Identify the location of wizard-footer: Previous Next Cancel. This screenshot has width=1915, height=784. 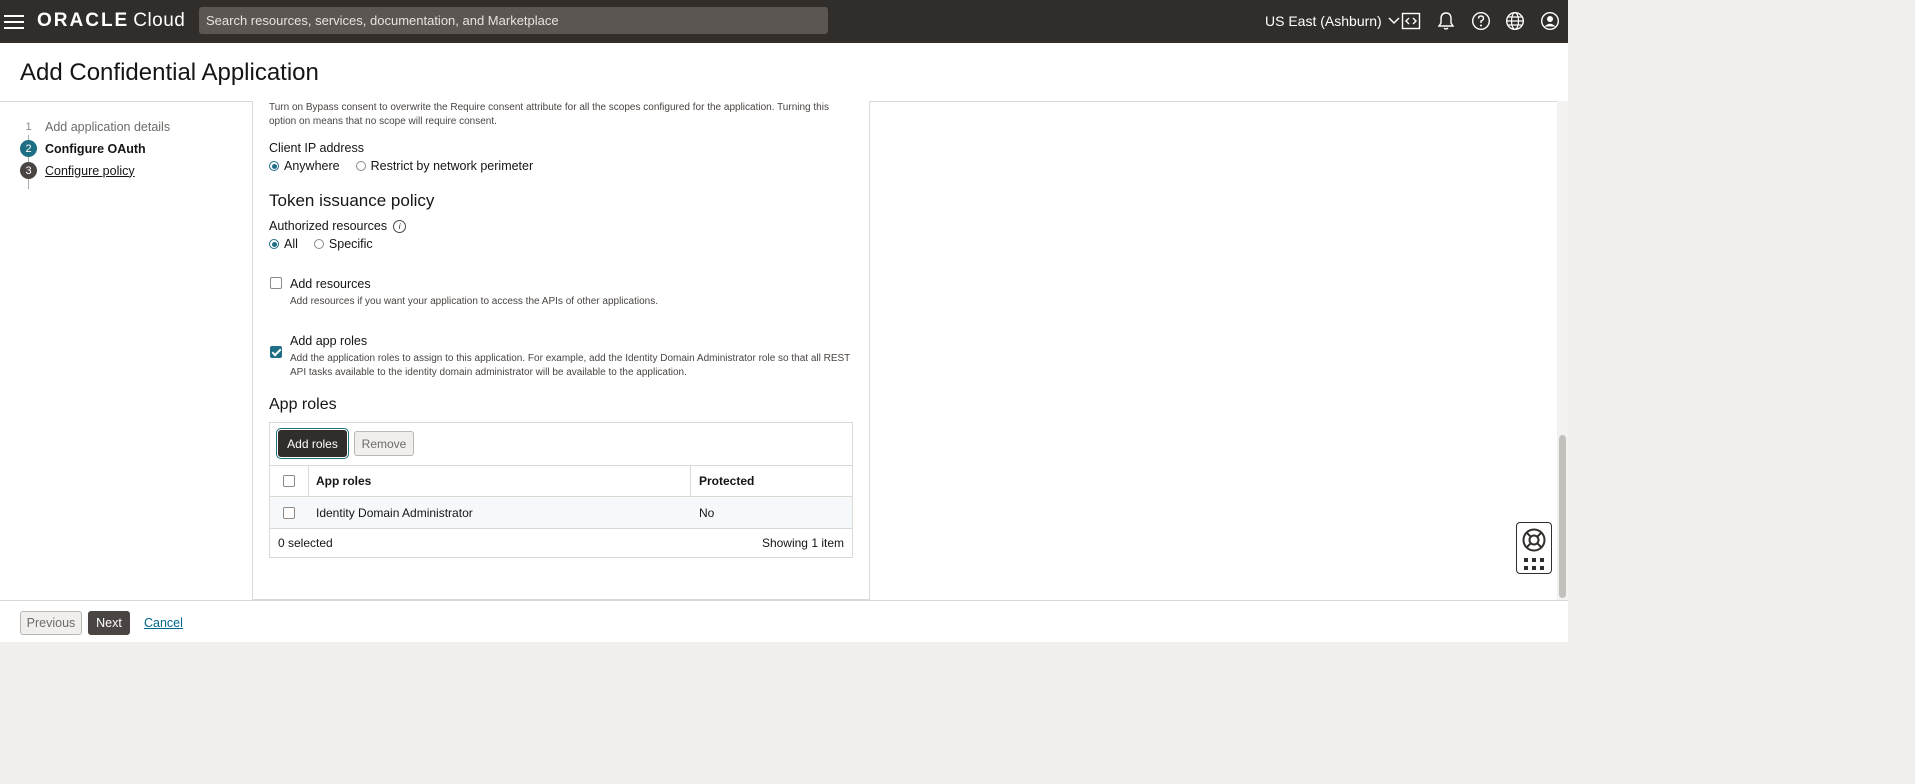
(784, 621).